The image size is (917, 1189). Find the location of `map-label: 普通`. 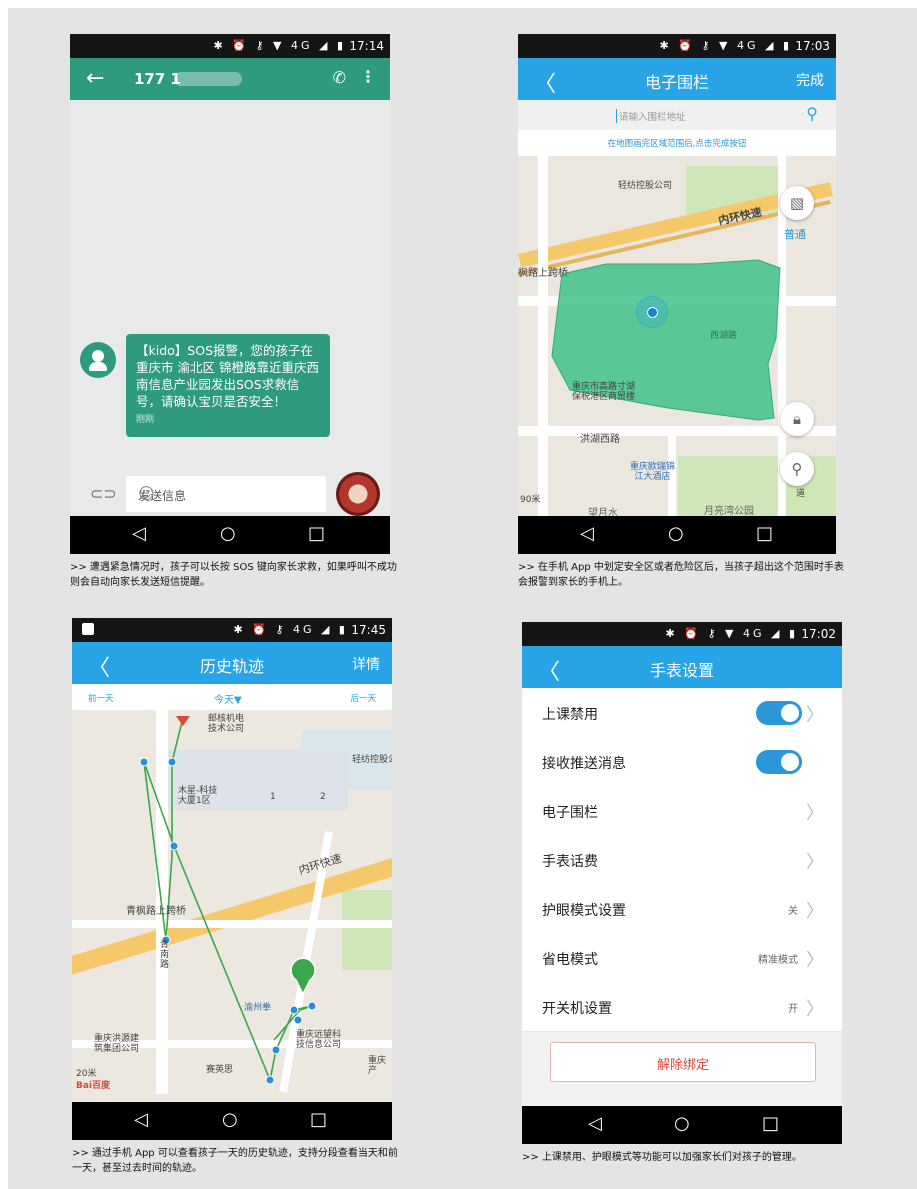

map-label: 普通 is located at coordinates (795, 234).